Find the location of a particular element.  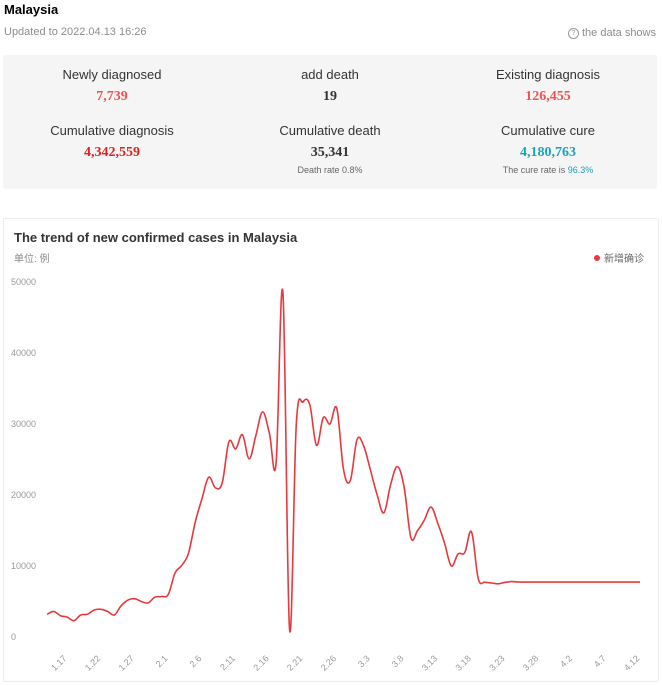

x-tick-label: 2.21 is located at coordinates (294, 662).